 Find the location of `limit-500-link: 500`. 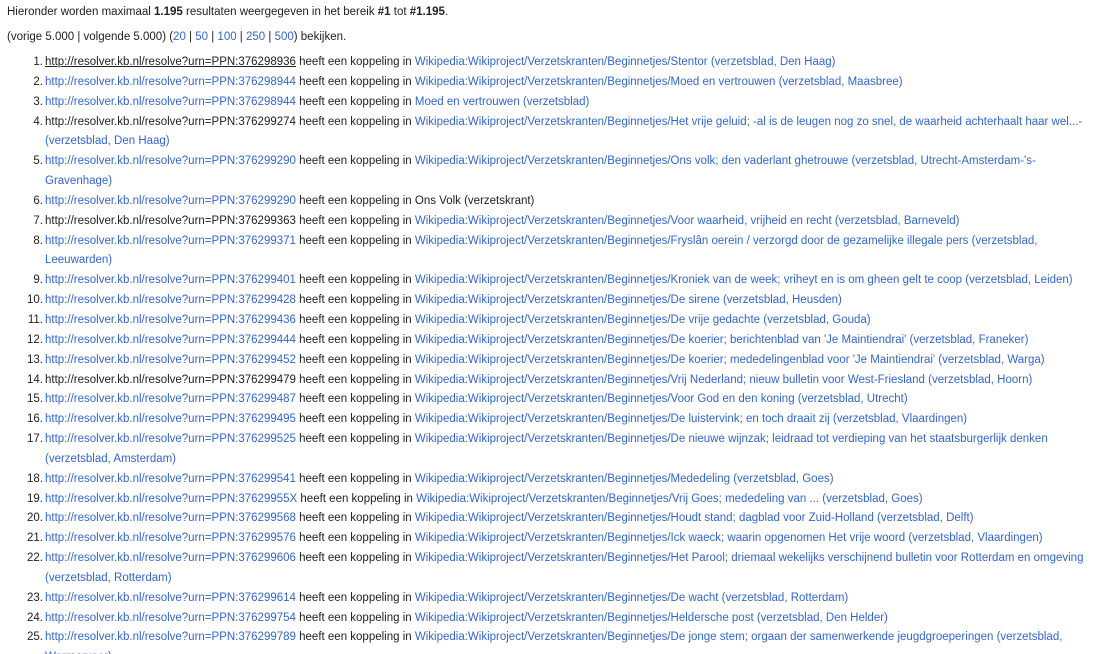

limit-500-link: 500 is located at coordinates (284, 37).